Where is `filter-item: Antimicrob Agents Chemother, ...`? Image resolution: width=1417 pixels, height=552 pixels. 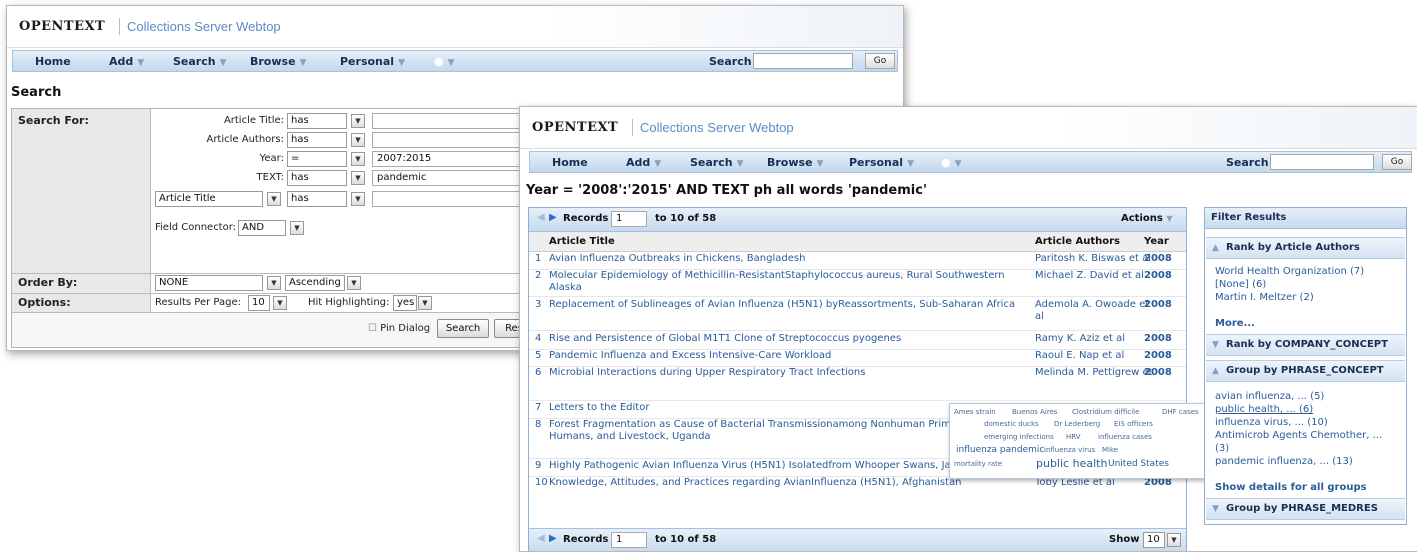 filter-item: Antimicrob Agents Chemother, ... is located at coordinates (1298, 435).